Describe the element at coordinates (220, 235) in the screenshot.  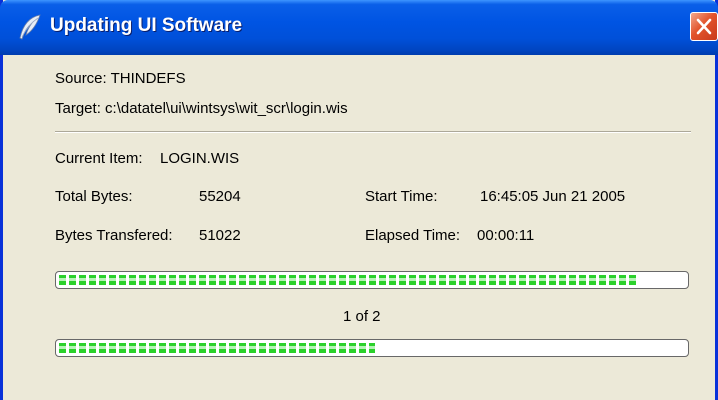
I see `bytes-transfered-value: 51022` at that location.